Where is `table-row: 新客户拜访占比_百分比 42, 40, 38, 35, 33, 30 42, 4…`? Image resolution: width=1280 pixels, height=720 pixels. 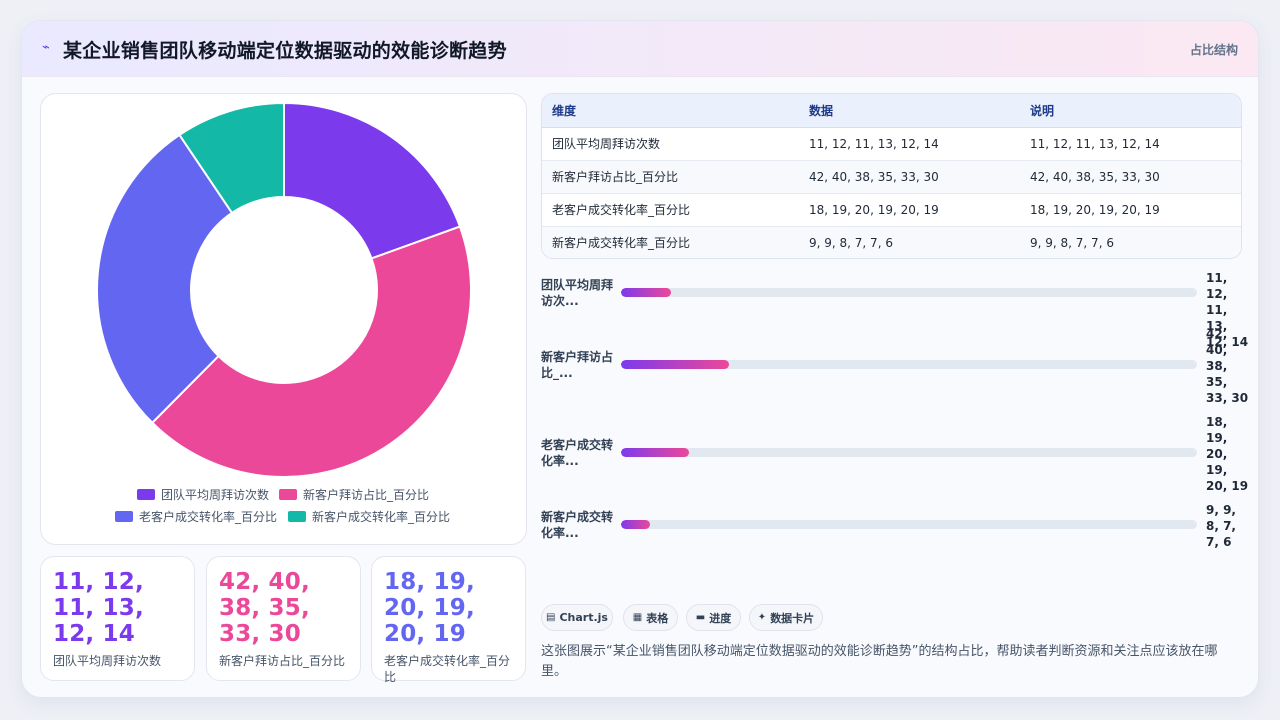
table-row: 新客户拜访占比_百分比 42, 40, 38, 35, 33, 30 42, 4… is located at coordinates (891, 177).